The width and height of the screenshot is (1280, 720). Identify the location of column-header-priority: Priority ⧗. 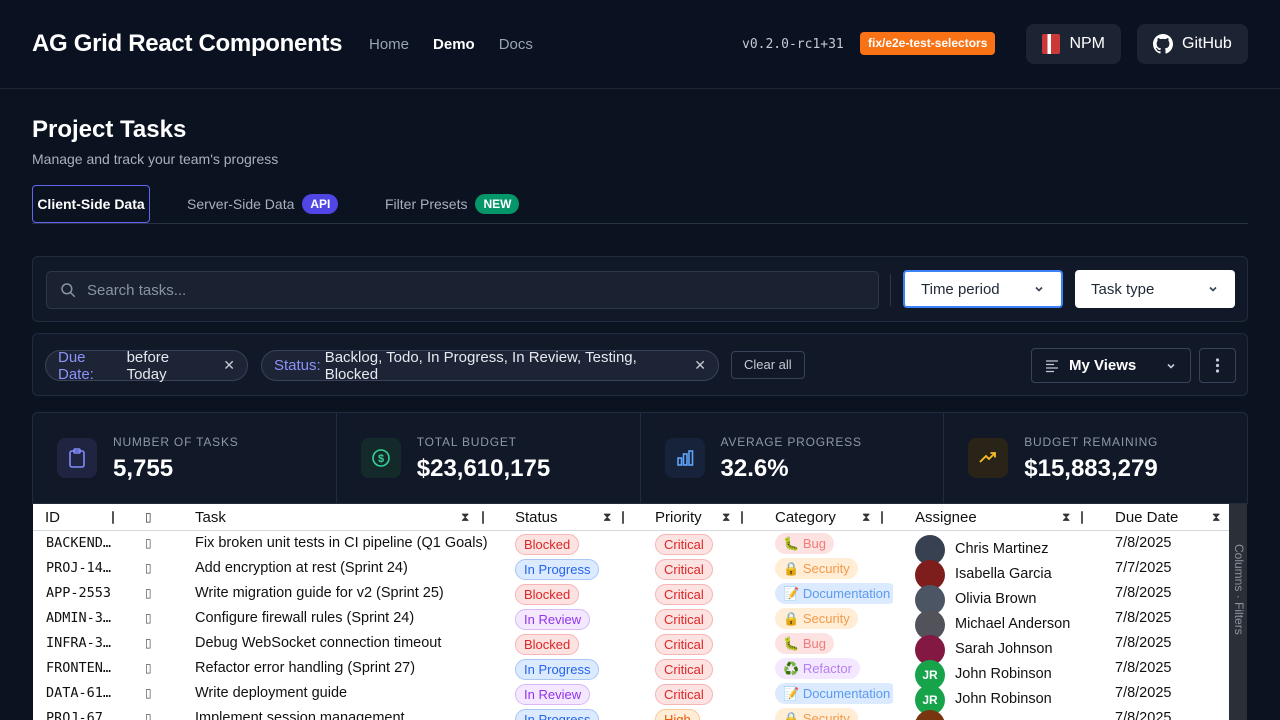
(705, 517).